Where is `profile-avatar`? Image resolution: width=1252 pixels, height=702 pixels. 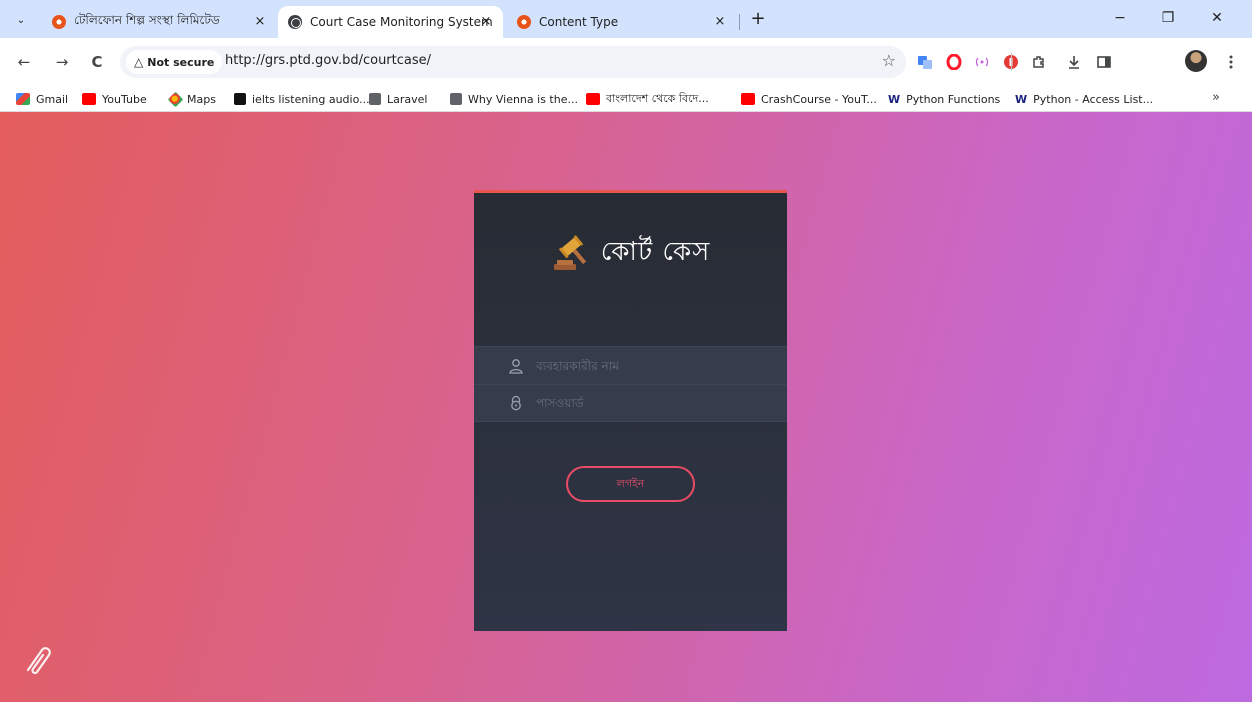
profile-avatar is located at coordinates (1196, 61).